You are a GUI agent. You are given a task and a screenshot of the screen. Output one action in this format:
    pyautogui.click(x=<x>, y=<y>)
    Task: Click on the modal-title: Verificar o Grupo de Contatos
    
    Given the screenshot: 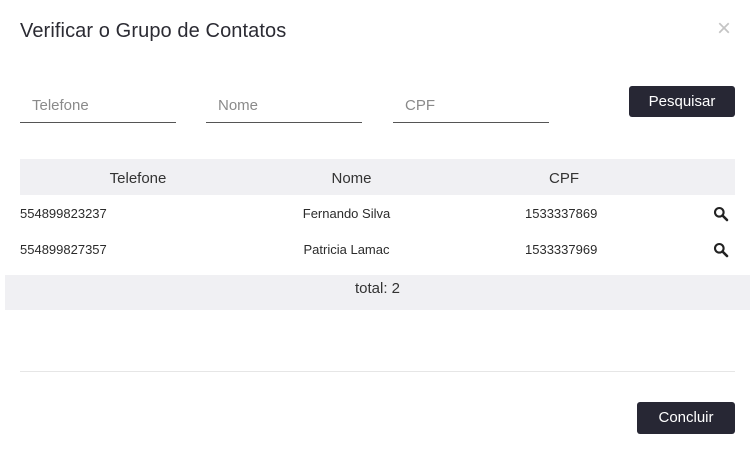 What is the action you would take?
    pyautogui.click(x=153, y=31)
    